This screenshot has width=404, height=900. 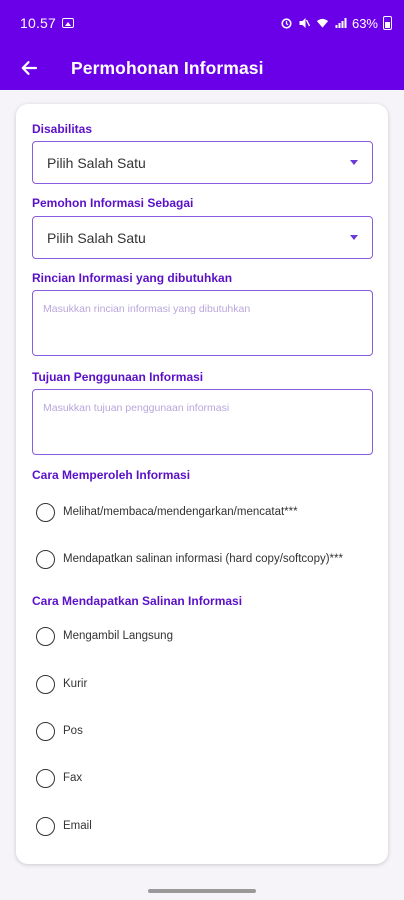 I want to click on radio-label: Pos, so click(x=73, y=731).